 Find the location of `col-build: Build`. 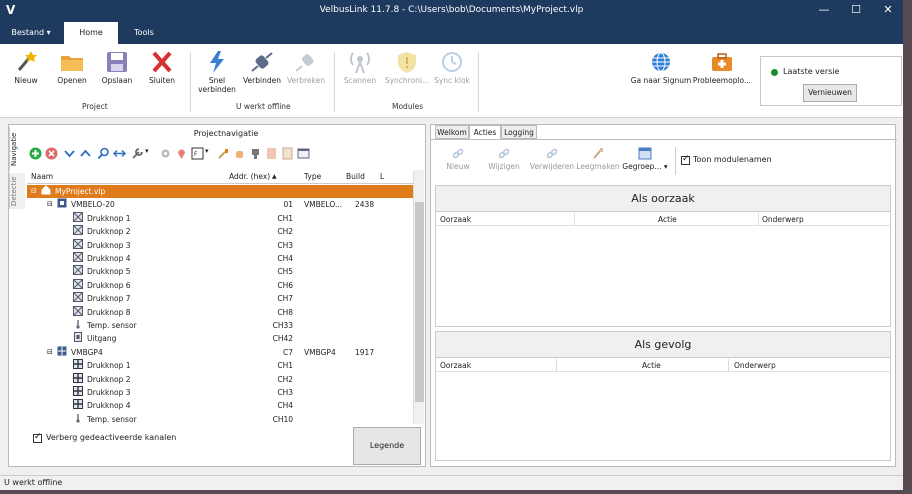

col-build: Build is located at coordinates (355, 176).